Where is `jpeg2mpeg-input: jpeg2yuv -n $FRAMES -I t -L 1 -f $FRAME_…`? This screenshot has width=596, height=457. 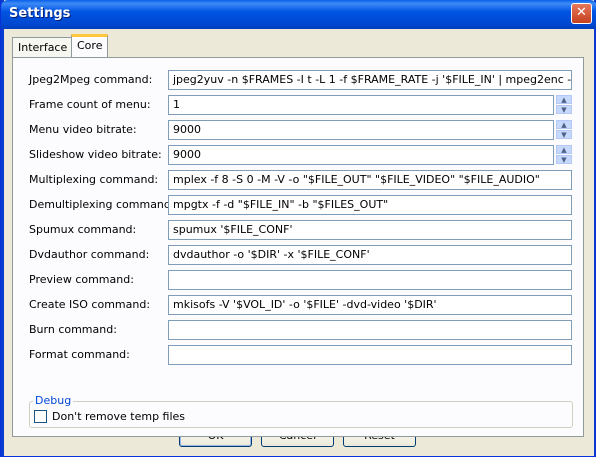
jpeg2mpeg-input: jpeg2yuv -n $FRAMES -I t -L 1 -f $FRAME_… is located at coordinates (370, 80).